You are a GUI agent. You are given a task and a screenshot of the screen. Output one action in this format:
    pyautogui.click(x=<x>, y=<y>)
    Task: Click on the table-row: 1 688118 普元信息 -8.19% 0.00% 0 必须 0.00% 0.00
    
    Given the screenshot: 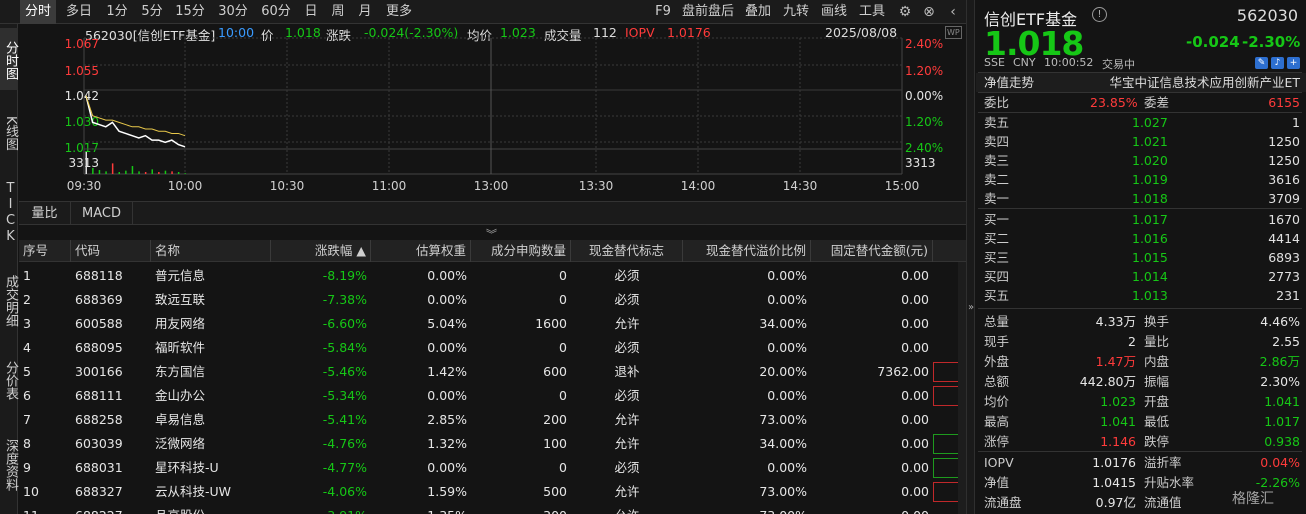 What is the action you would take?
    pyautogui.click(x=492, y=276)
    